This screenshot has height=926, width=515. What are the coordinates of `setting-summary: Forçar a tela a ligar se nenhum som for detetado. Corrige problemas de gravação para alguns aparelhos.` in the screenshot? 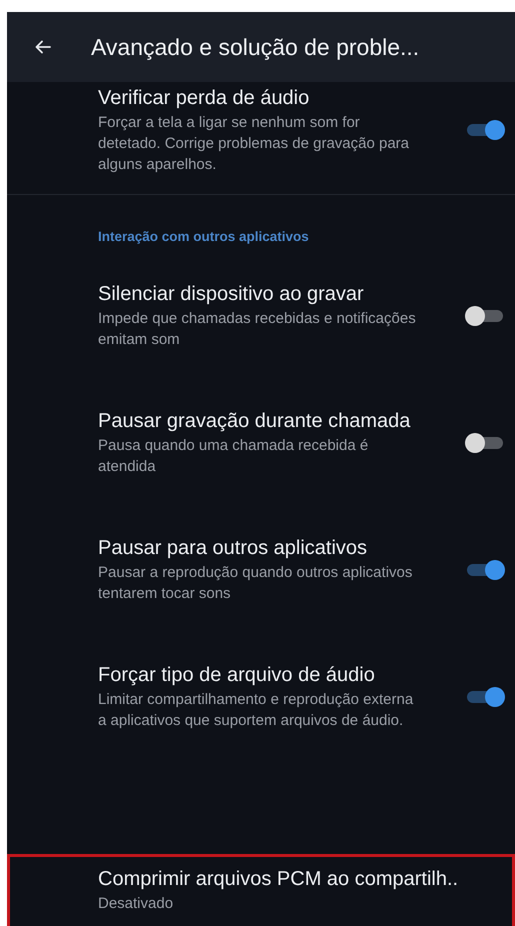 It's located at (254, 144).